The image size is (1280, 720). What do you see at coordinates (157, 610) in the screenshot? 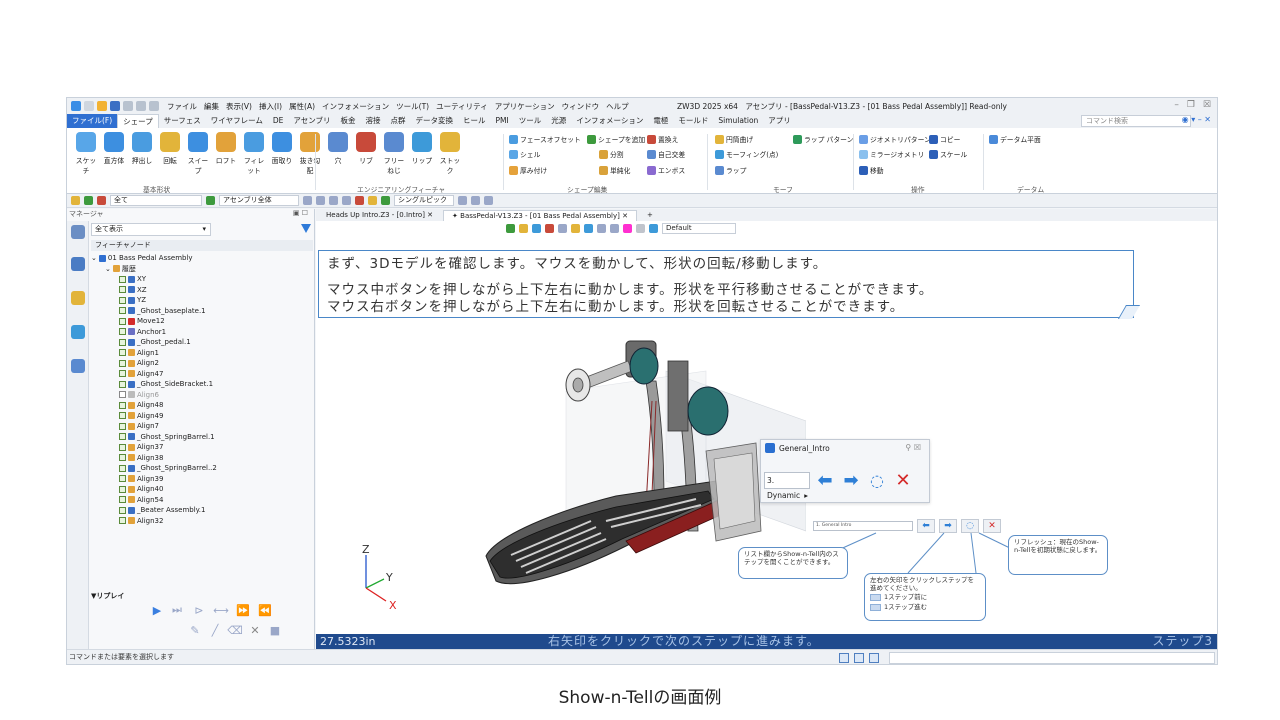
I see `play-icon: ▶` at bounding box center [157, 610].